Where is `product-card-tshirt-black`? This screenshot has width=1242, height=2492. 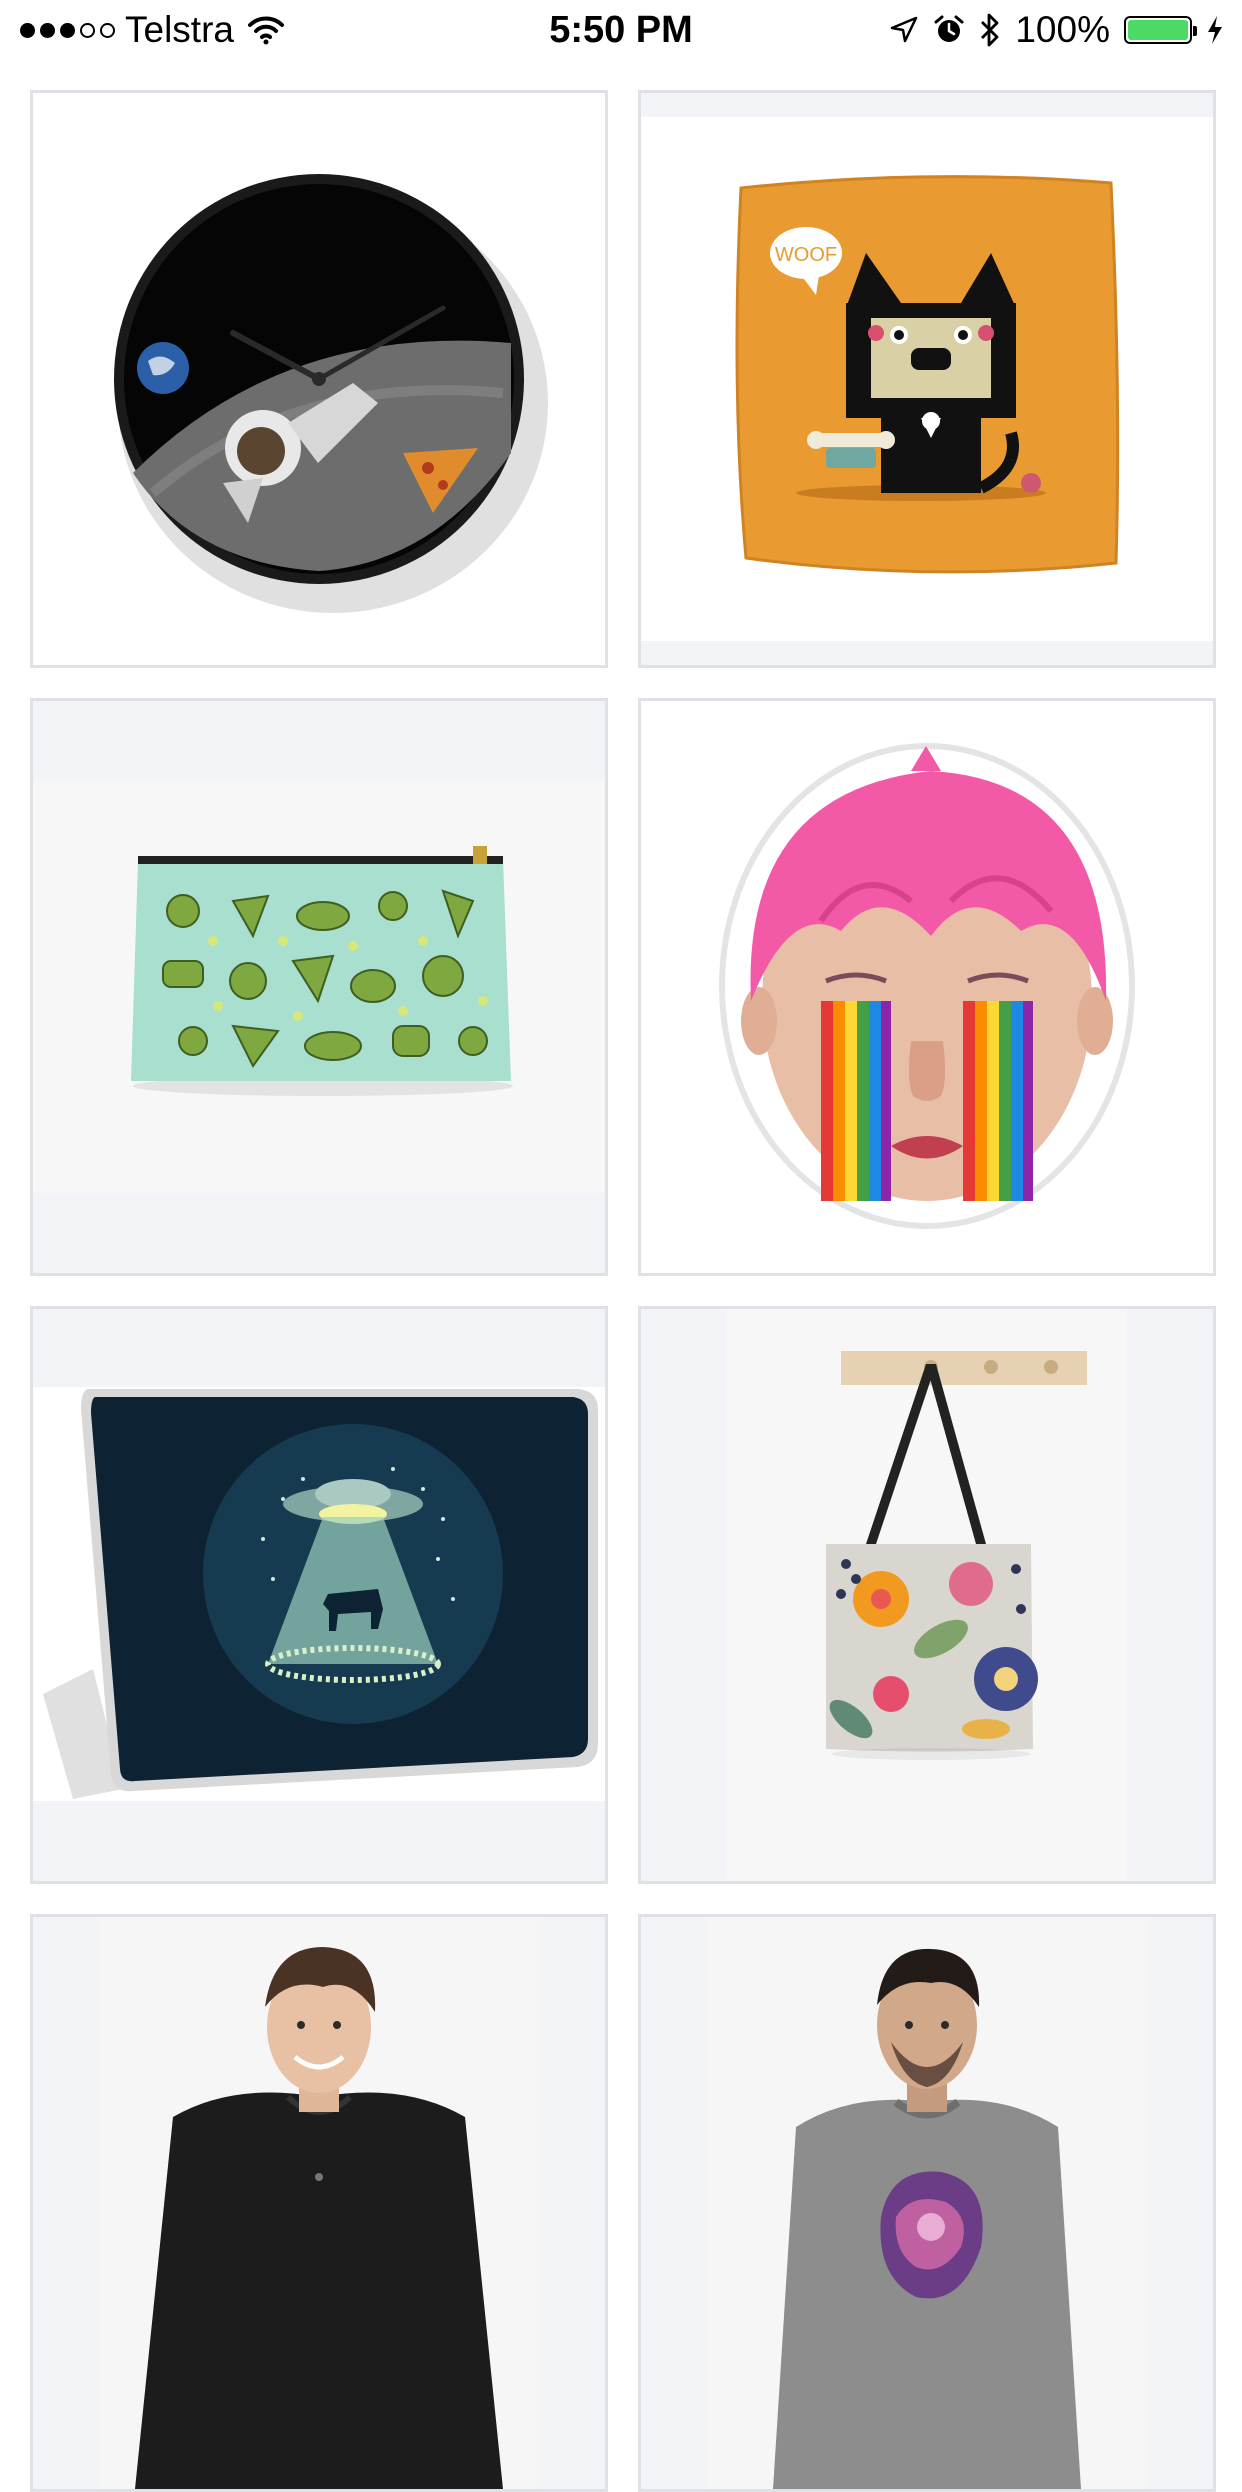
product-card-tshirt-black is located at coordinates (319, 2203).